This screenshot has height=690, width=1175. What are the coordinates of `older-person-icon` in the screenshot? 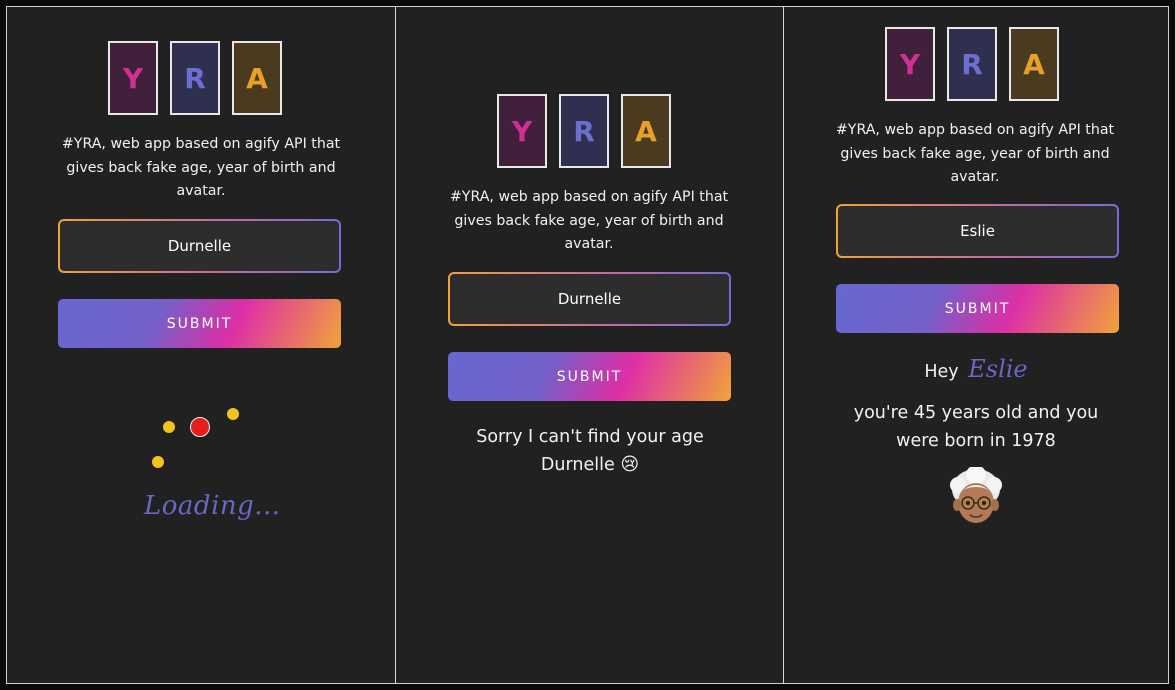 It's located at (976, 500).